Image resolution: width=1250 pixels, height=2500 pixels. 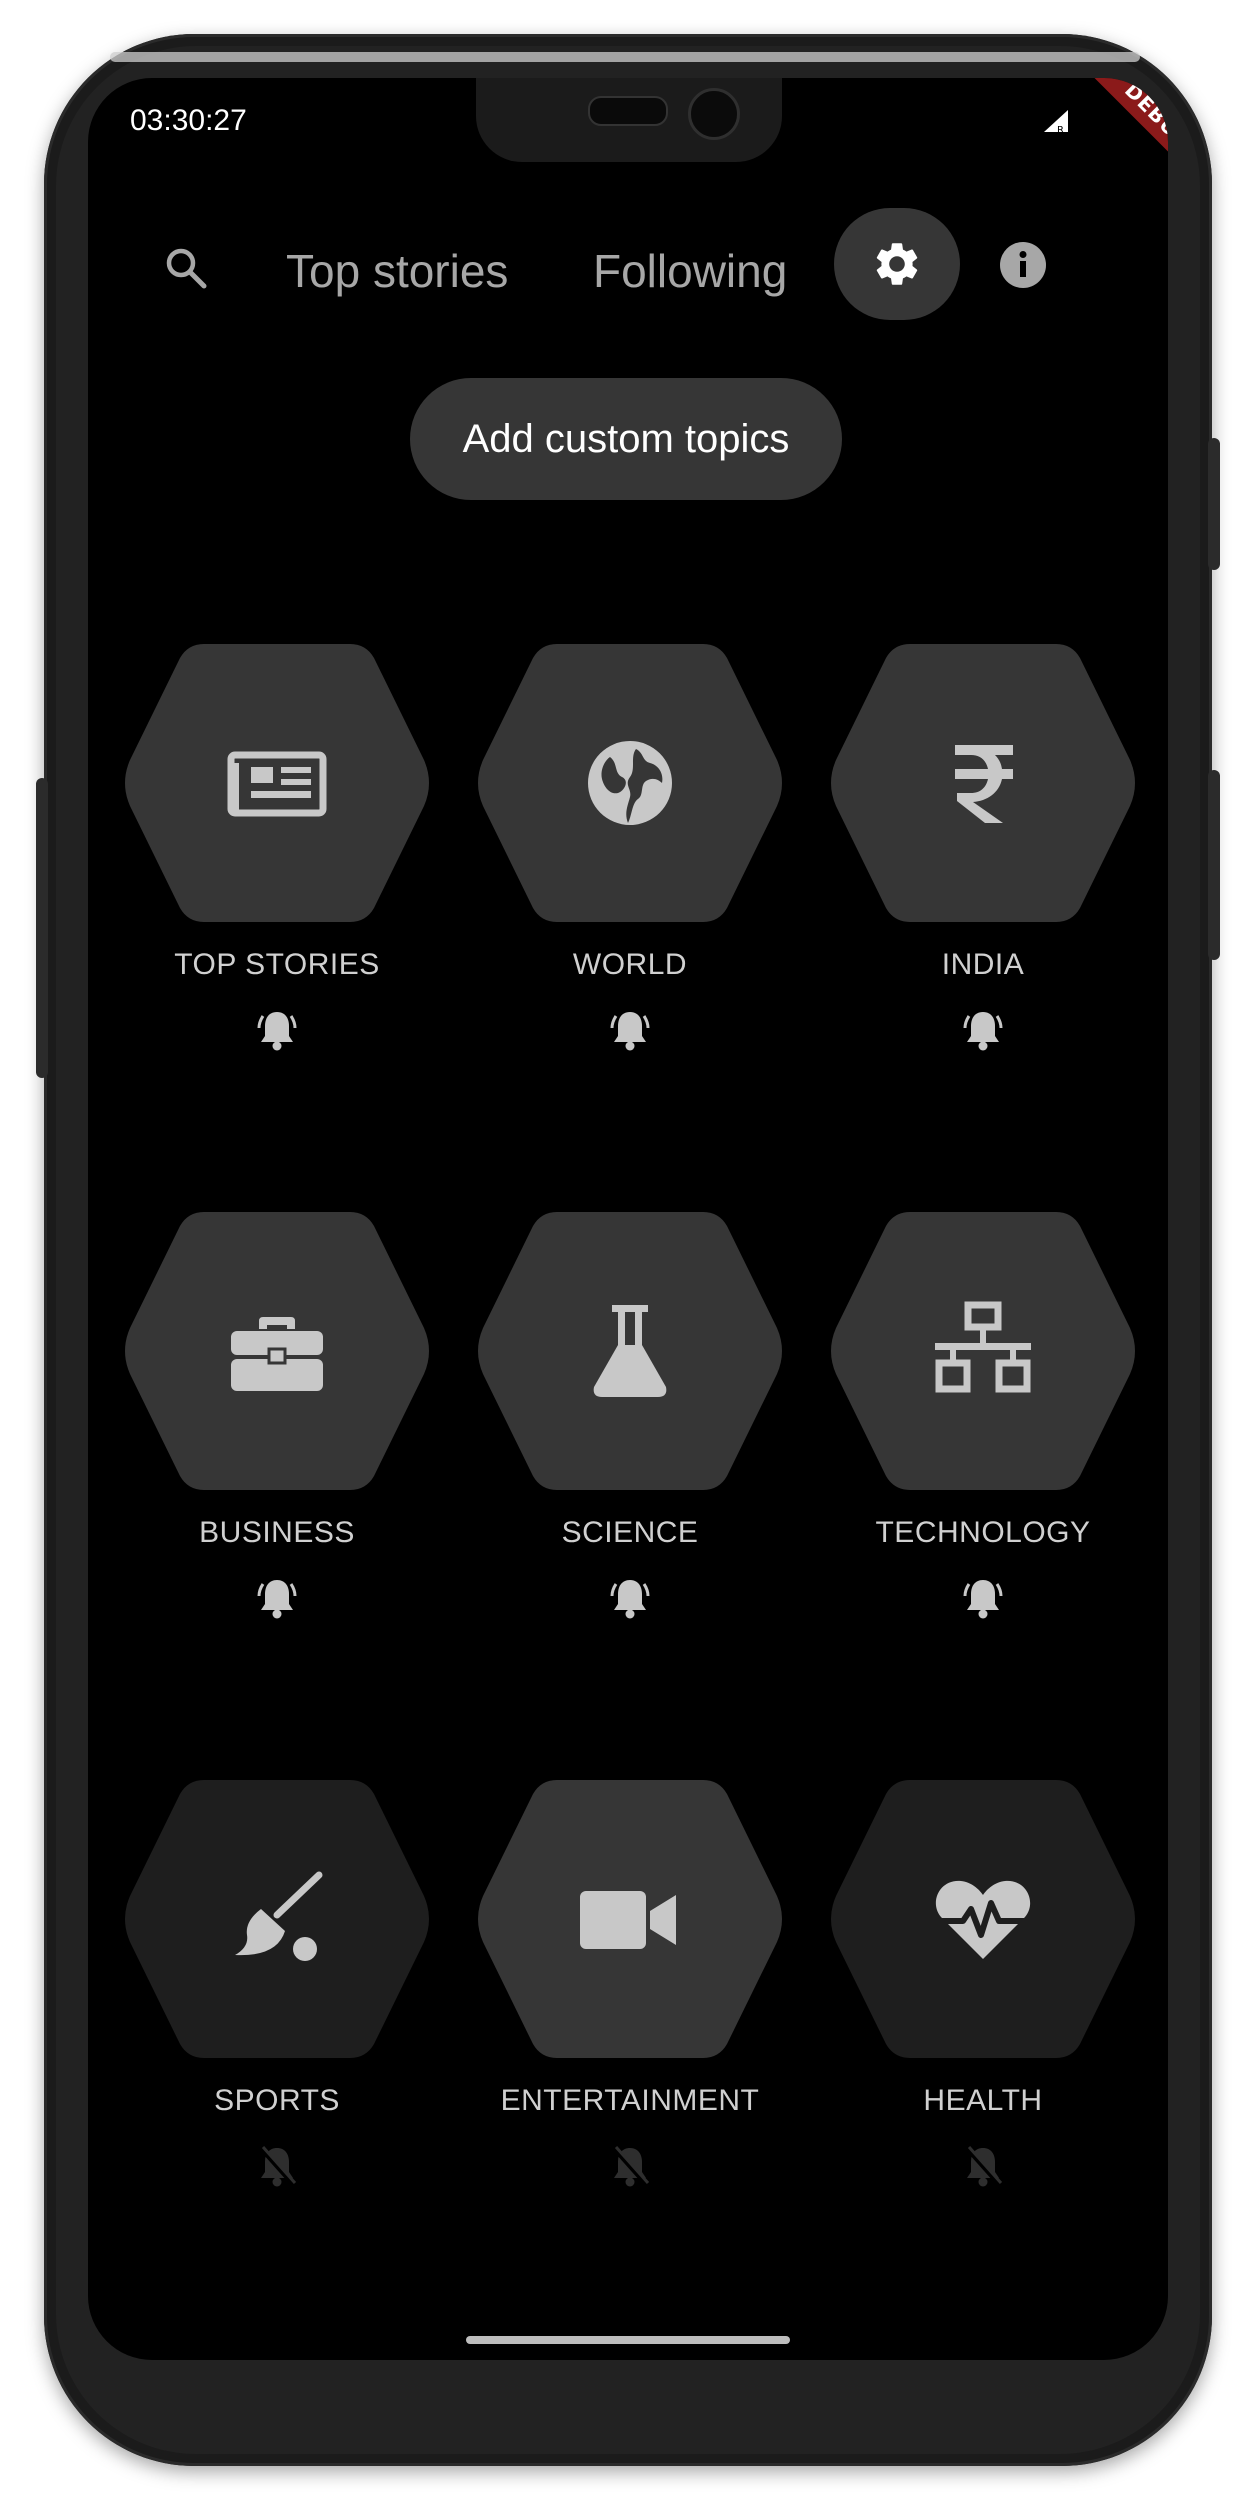 What do you see at coordinates (1123, 137) in the screenshot?
I see `debug-banner: DEBUG` at bounding box center [1123, 137].